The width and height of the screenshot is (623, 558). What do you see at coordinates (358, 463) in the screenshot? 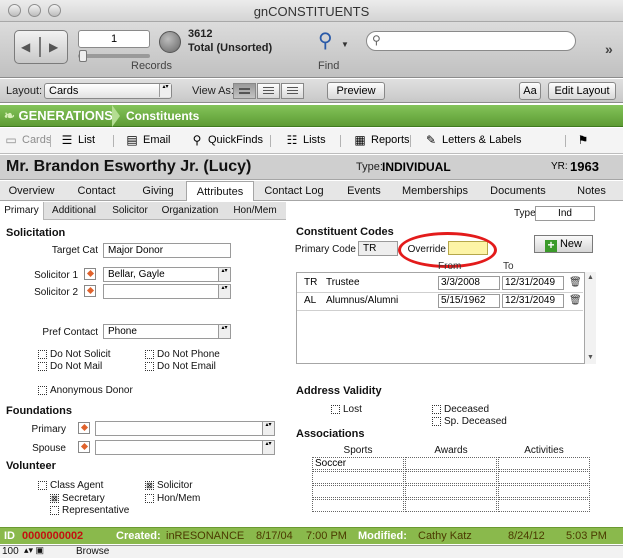
I see `associations-cell-sports: Soccer` at bounding box center [358, 463].